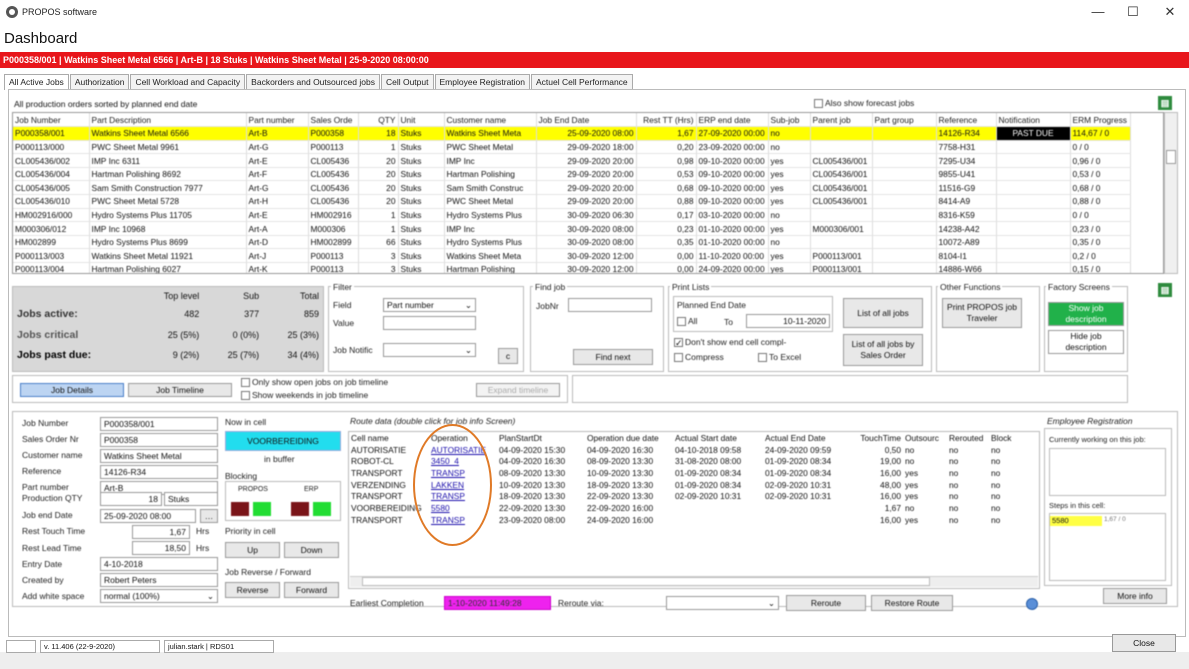 This screenshot has width=1189, height=669. What do you see at coordinates (252, 550) in the screenshot?
I see `priority-up-button: Up` at bounding box center [252, 550].